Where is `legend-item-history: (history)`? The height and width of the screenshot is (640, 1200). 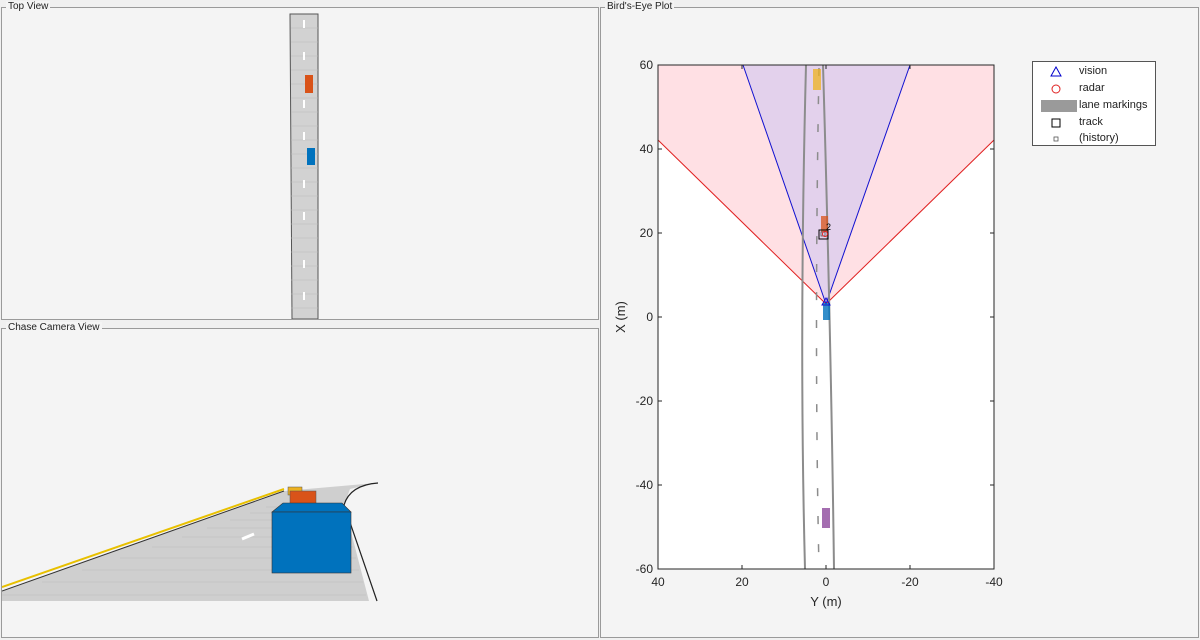
legend-item-history: (history) is located at coordinates (1094, 139).